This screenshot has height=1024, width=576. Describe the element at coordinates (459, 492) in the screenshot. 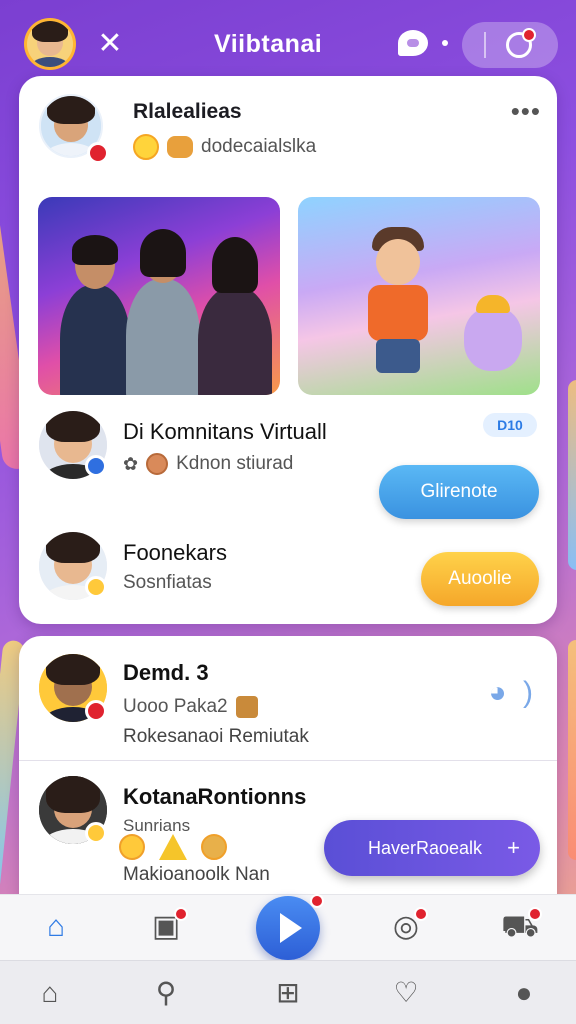

I see `community-action-button: Glirenote` at that location.